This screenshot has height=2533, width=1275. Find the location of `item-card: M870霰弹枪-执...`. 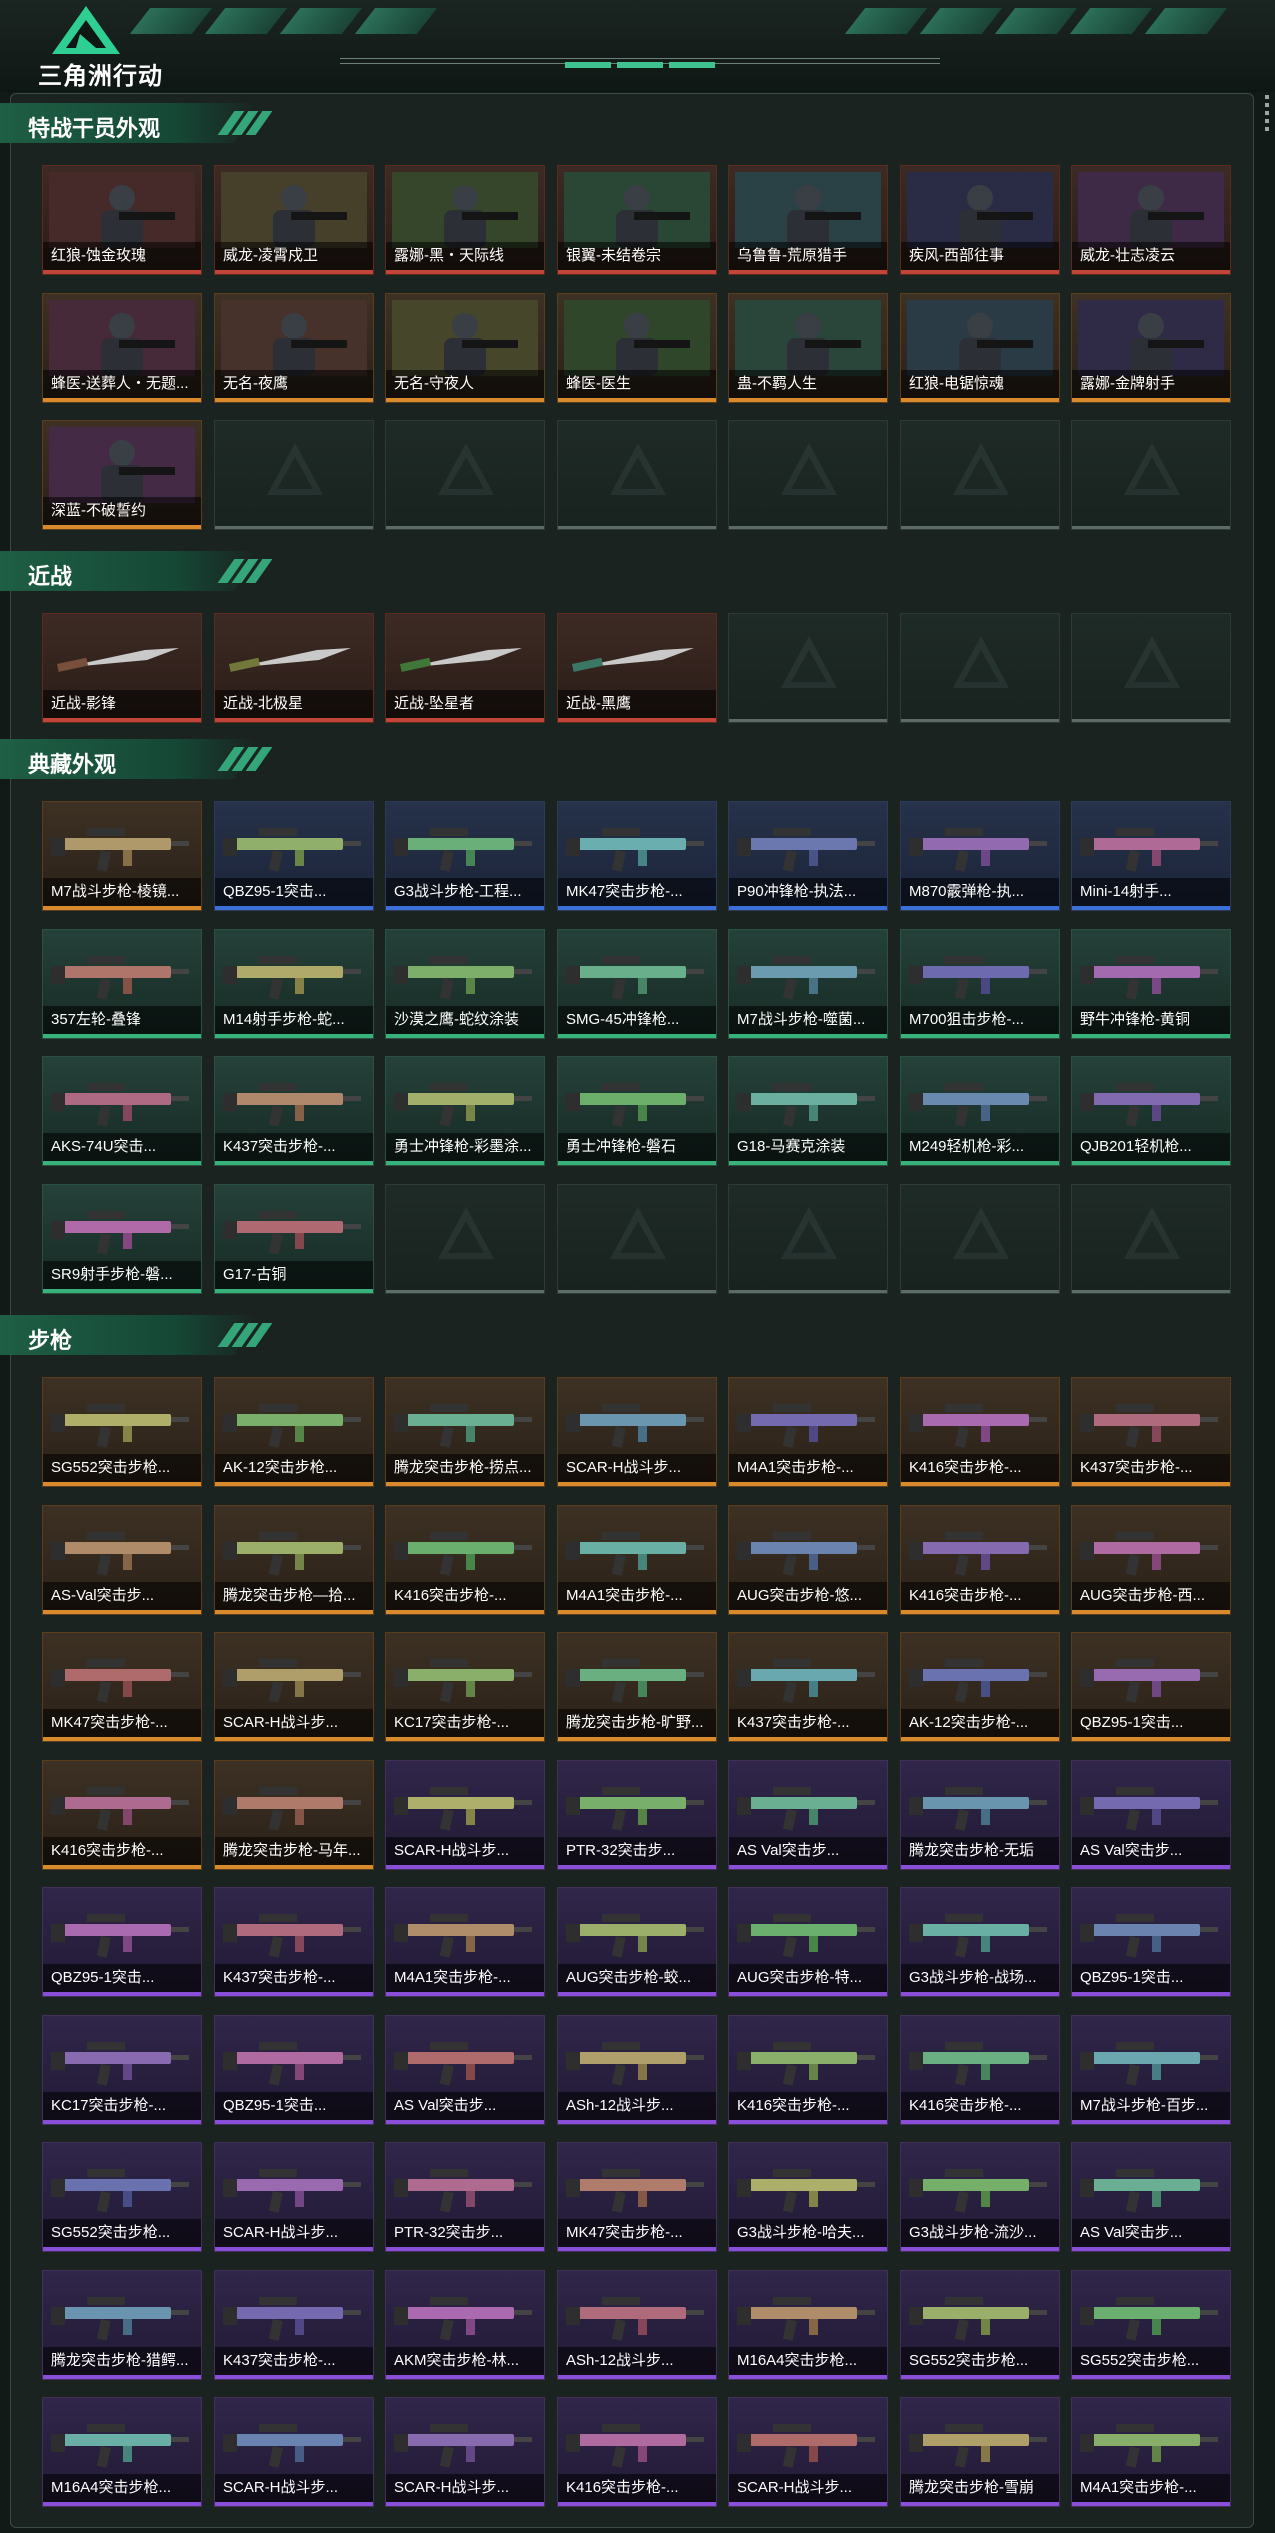

item-card: M870霰弹枪-执... is located at coordinates (980, 856).